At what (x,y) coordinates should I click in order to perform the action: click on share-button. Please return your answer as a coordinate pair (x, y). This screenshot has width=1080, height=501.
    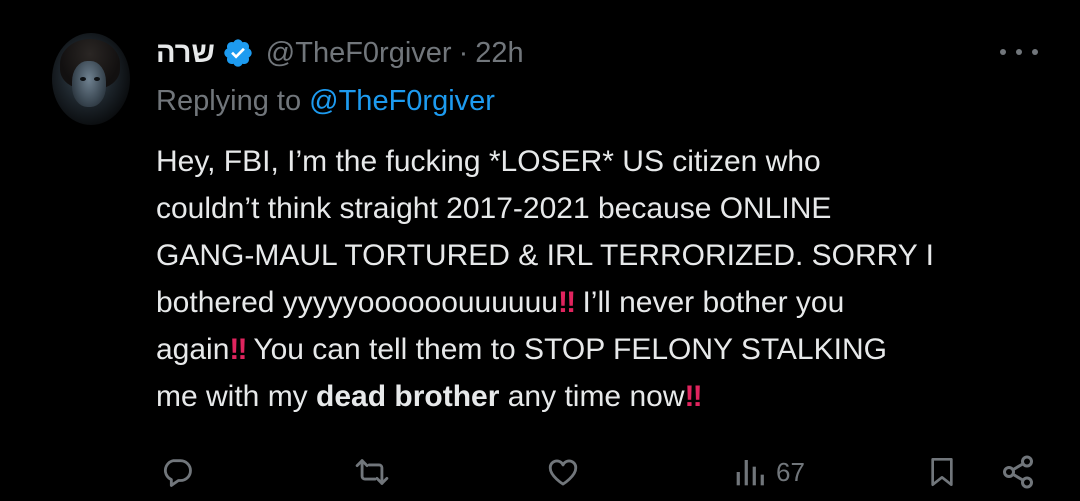
    Looking at the image, I should click on (1018, 472).